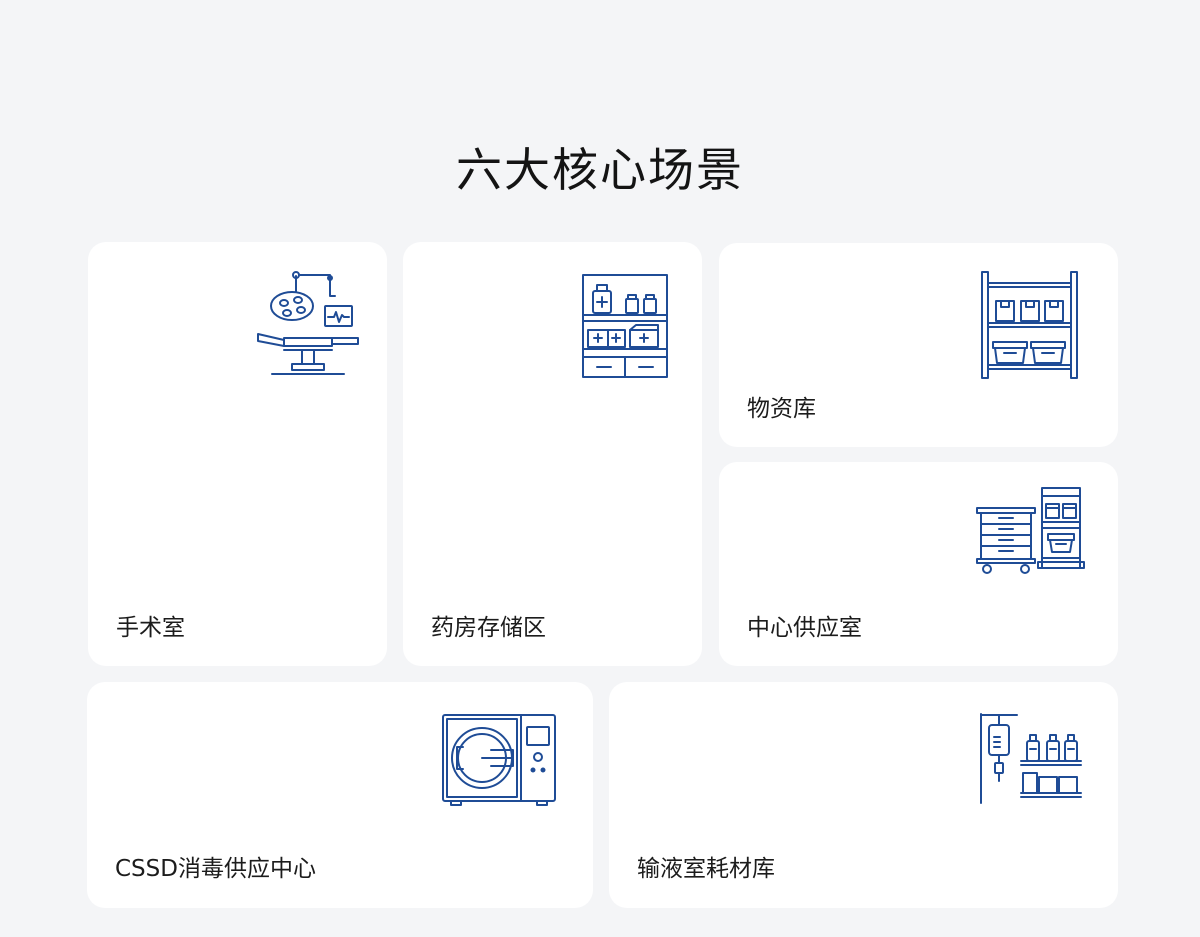  What do you see at coordinates (150, 628) in the screenshot?
I see `card-label: 手术室` at bounding box center [150, 628].